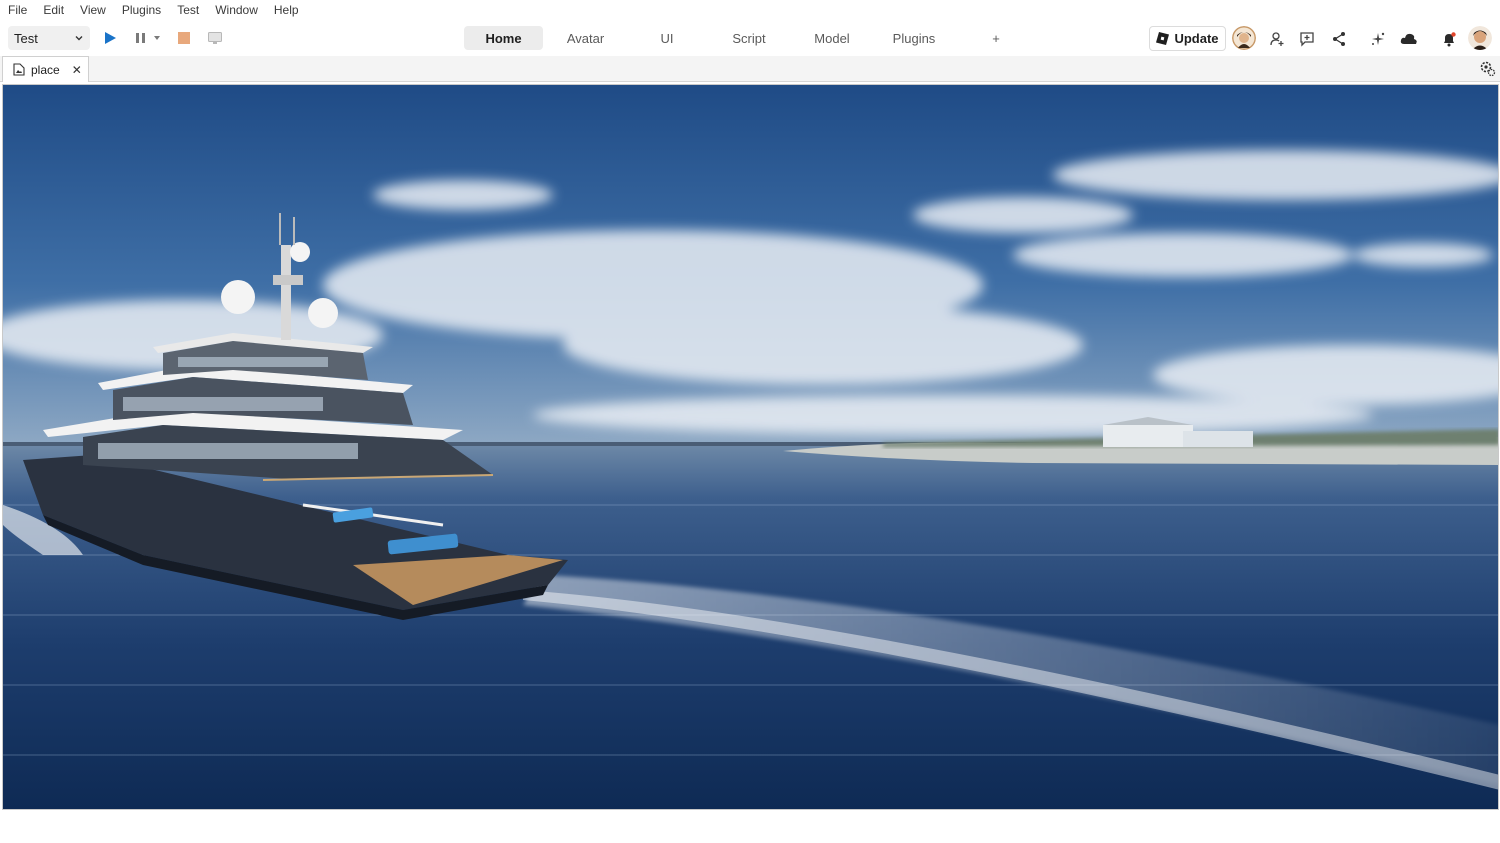  I want to click on mode-dropdown-value: Test, so click(26, 38).